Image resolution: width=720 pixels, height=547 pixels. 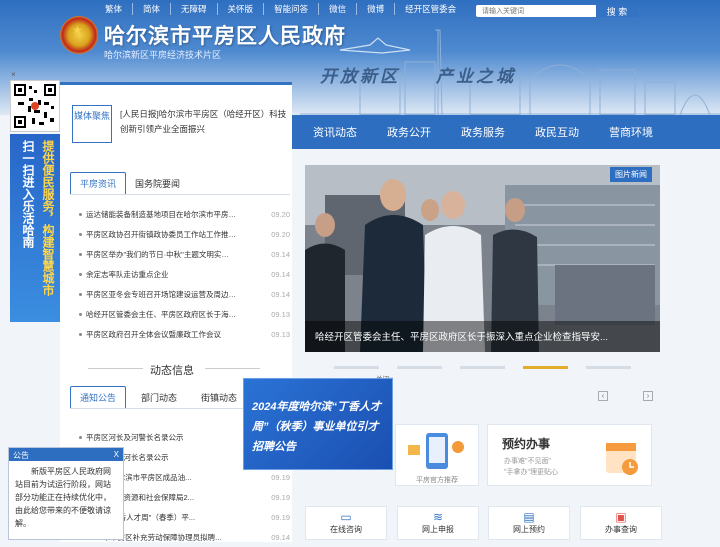 I want to click on promo-card-text: 平房官方推荐, so click(x=437, y=480).